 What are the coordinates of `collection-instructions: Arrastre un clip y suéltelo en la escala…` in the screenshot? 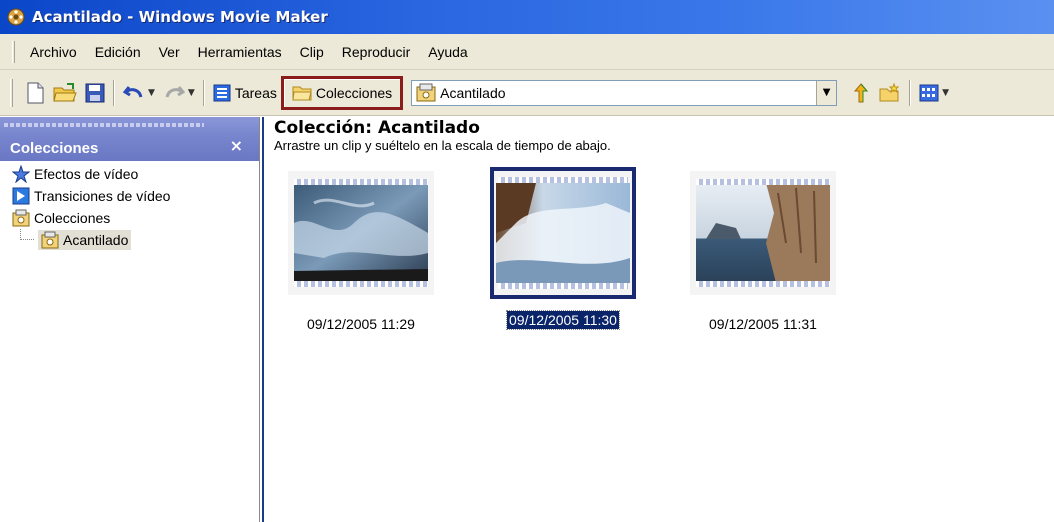 It's located at (442, 145).